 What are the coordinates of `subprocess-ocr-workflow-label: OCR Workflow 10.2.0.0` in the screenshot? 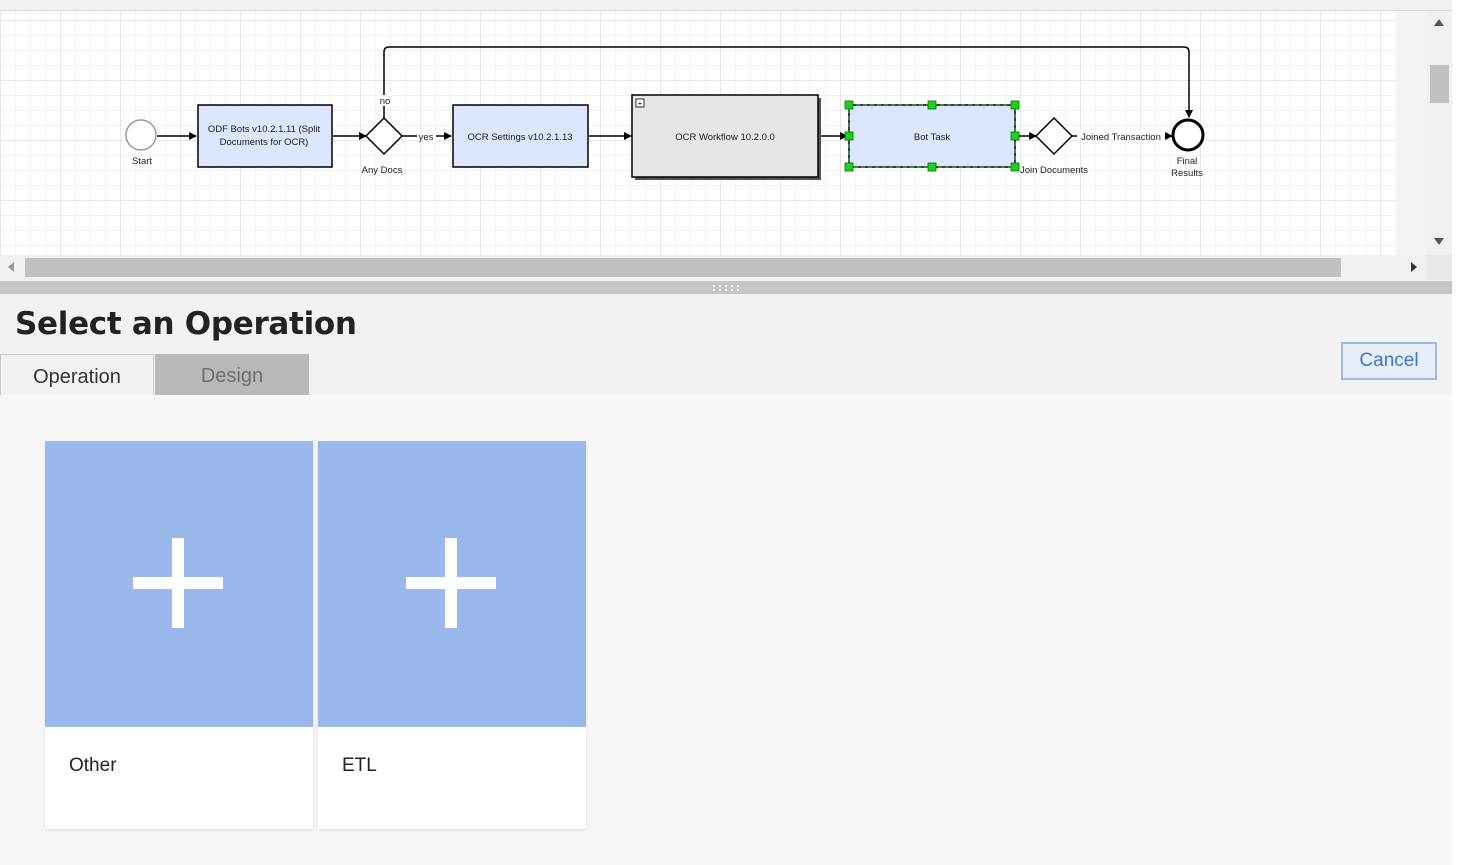 It's located at (725, 137).